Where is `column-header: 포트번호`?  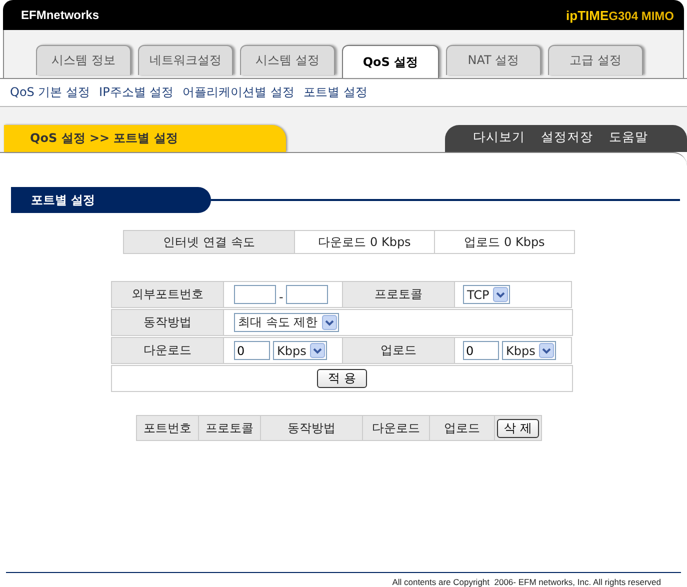 column-header: 포트번호 is located at coordinates (167, 428).